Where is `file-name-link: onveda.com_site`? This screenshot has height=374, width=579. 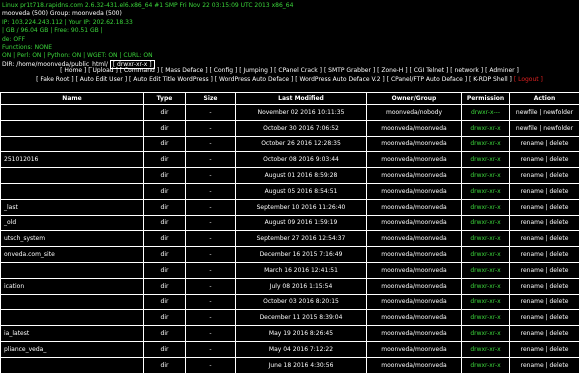
file-name-link: onveda.com_site is located at coordinates (72, 255).